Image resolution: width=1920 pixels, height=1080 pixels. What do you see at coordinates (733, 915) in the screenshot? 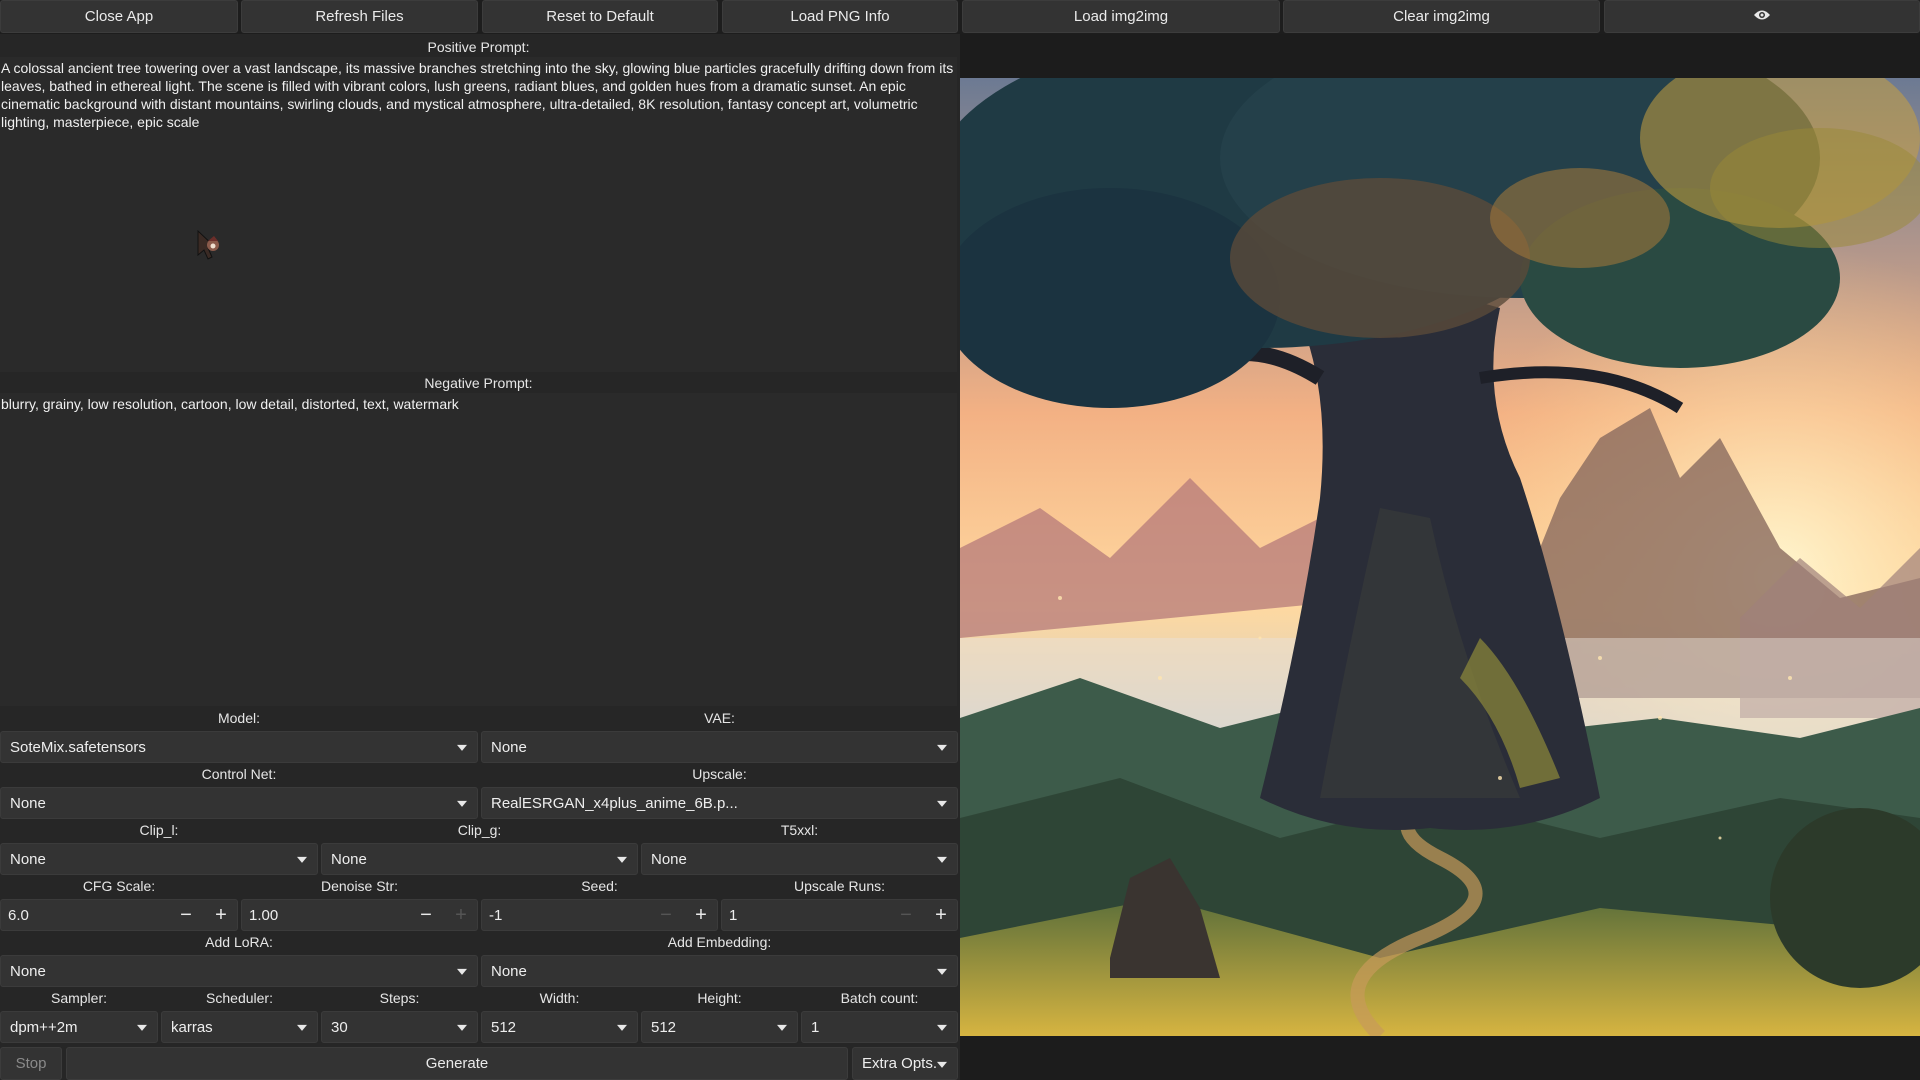
I see `upscale-runs-value: 1` at bounding box center [733, 915].